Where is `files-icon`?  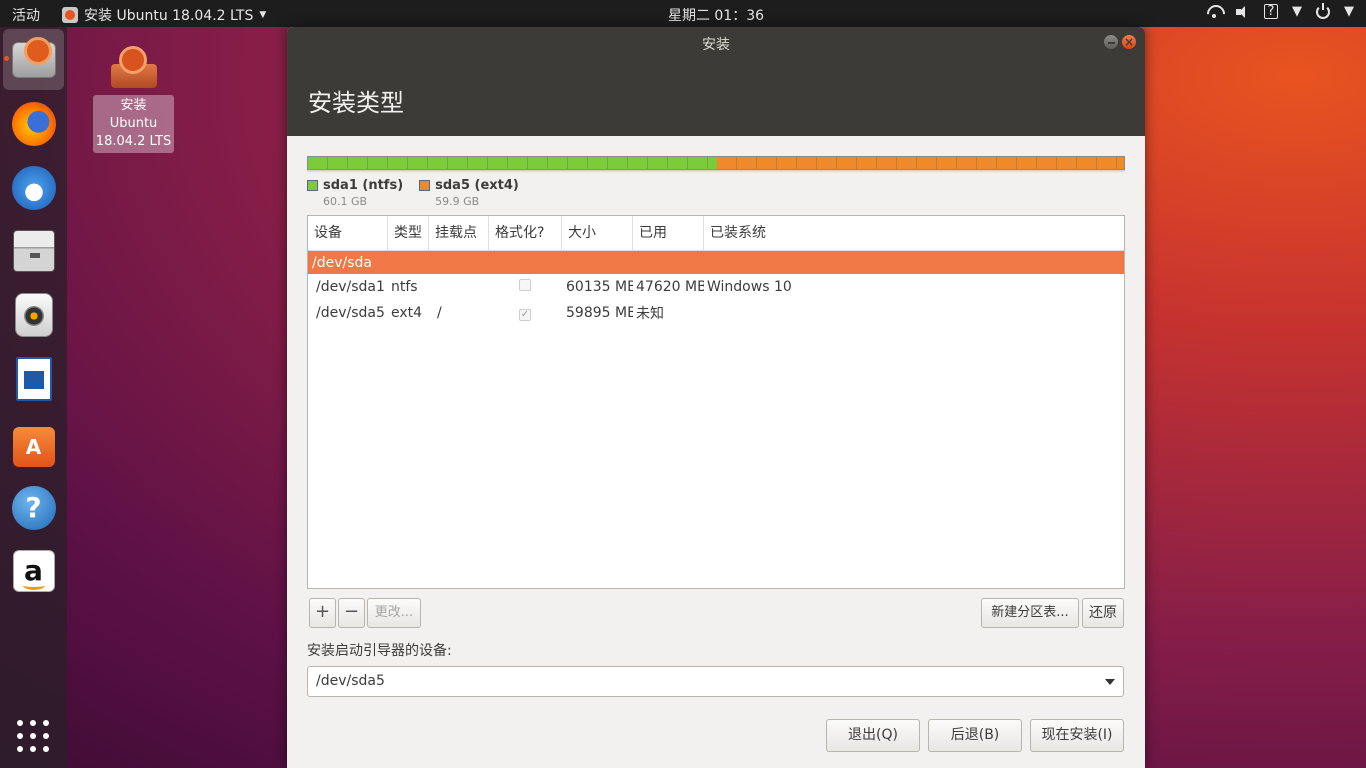 files-icon is located at coordinates (33, 250).